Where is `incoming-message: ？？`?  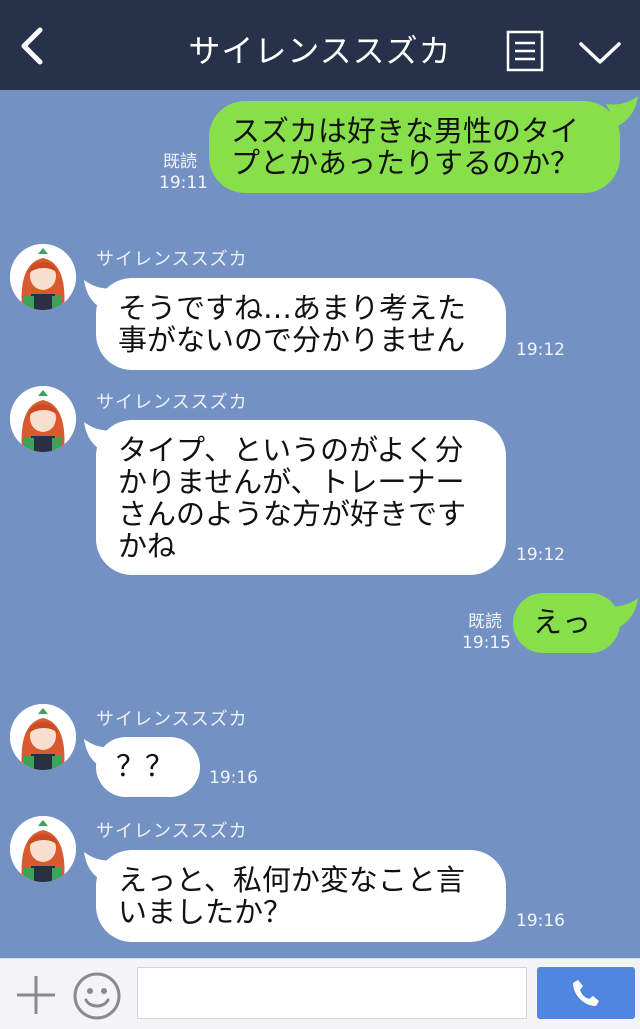
incoming-message: ？？ is located at coordinates (148, 767).